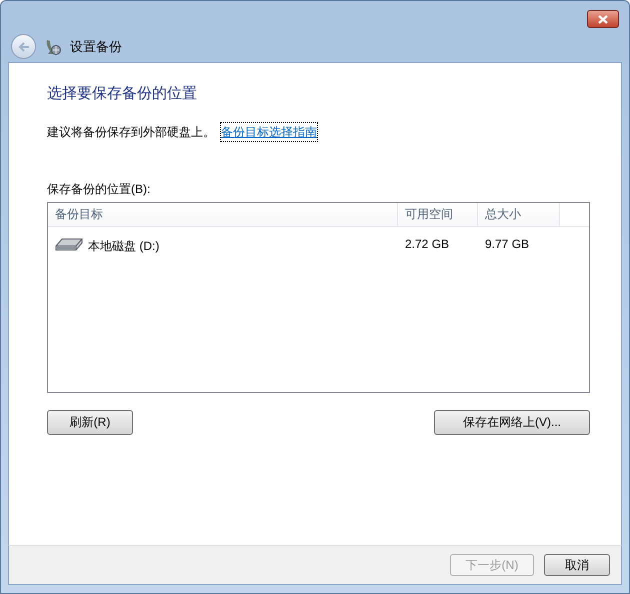 This screenshot has width=630, height=594. Describe the element at coordinates (99, 189) in the screenshot. I see `list-label: 保存备份的位置(B):` at that location.